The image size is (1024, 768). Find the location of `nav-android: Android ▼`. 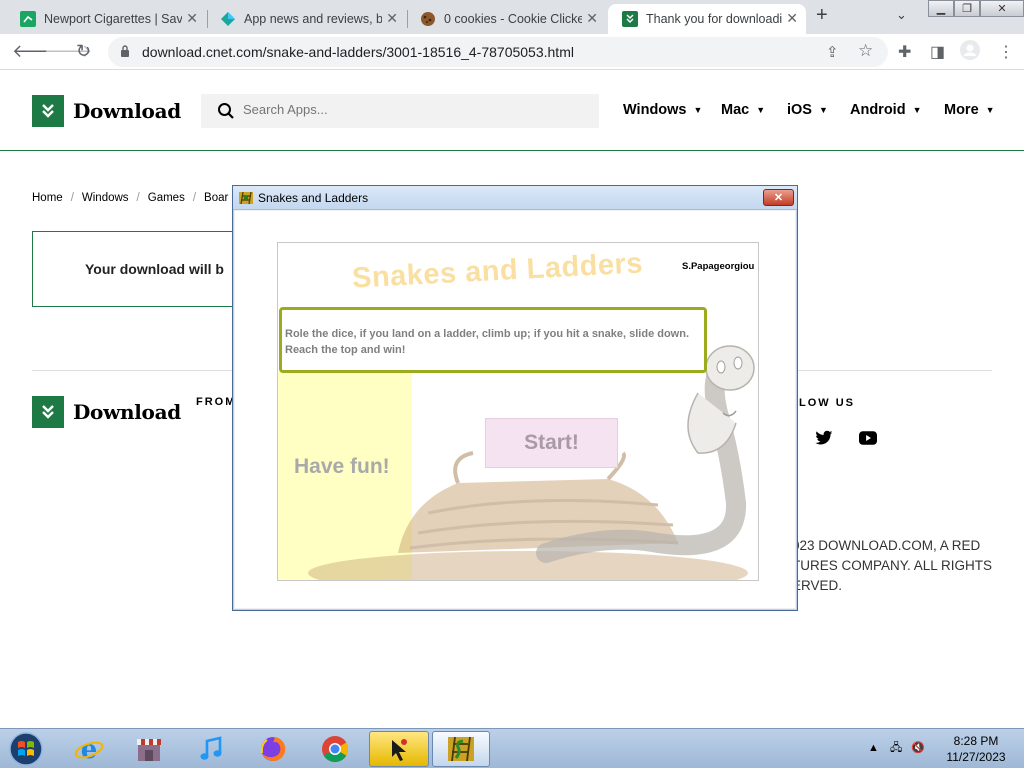

nav-android: Android ▼ is located at coordinates (886, 110).